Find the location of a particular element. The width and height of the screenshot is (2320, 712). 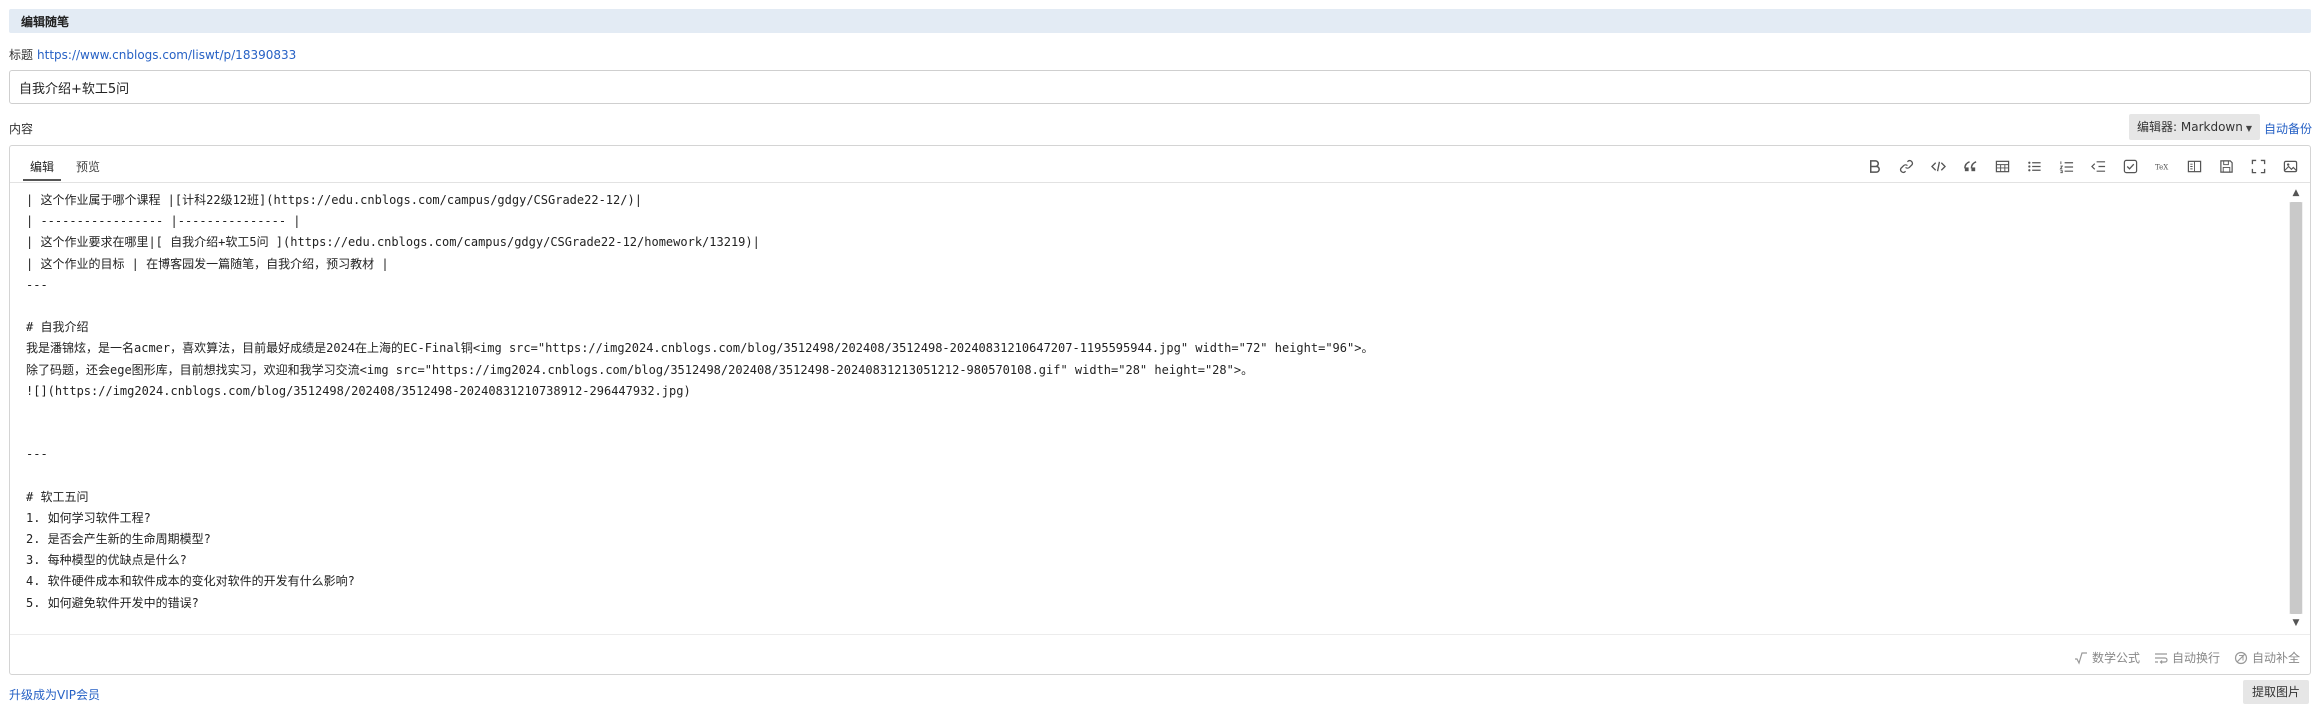

save-icon is located at coordinates (2226, 166).